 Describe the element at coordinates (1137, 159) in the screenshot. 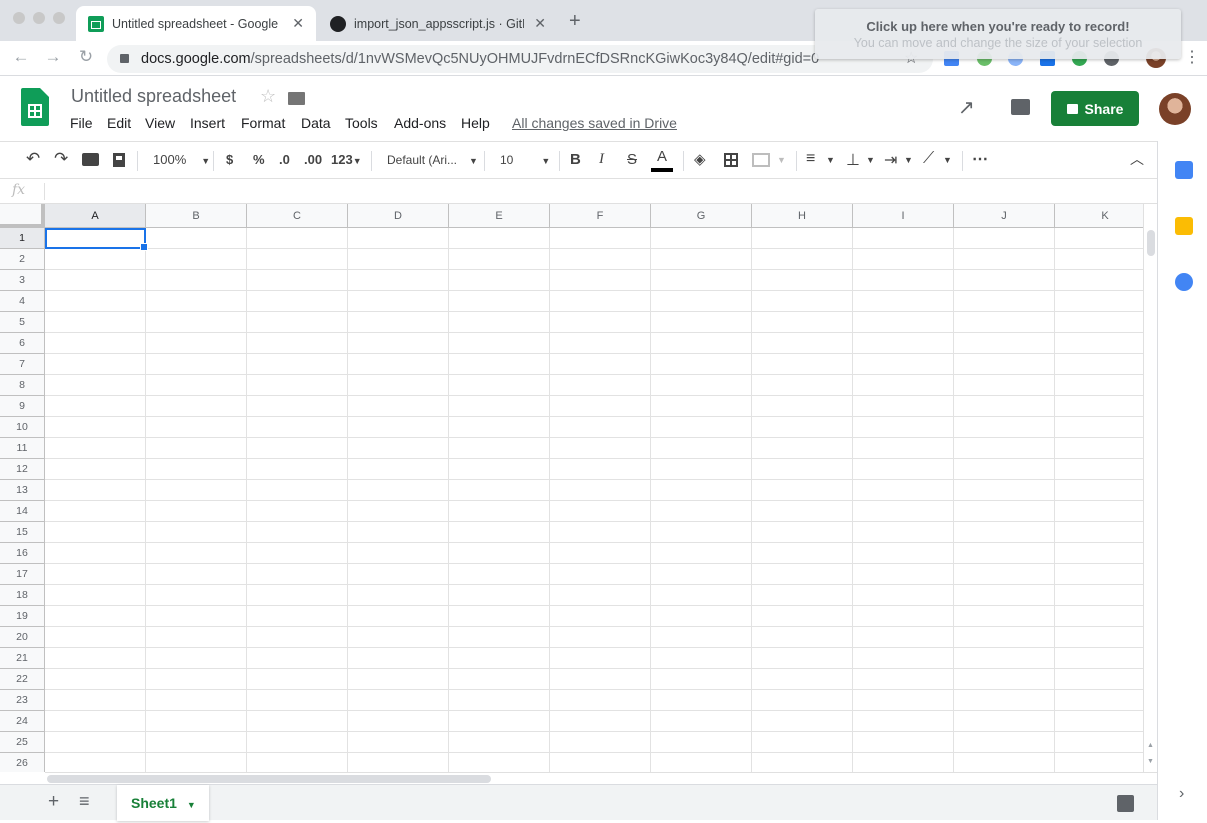

I see `collapse-menus-icon: ︿` at that location.